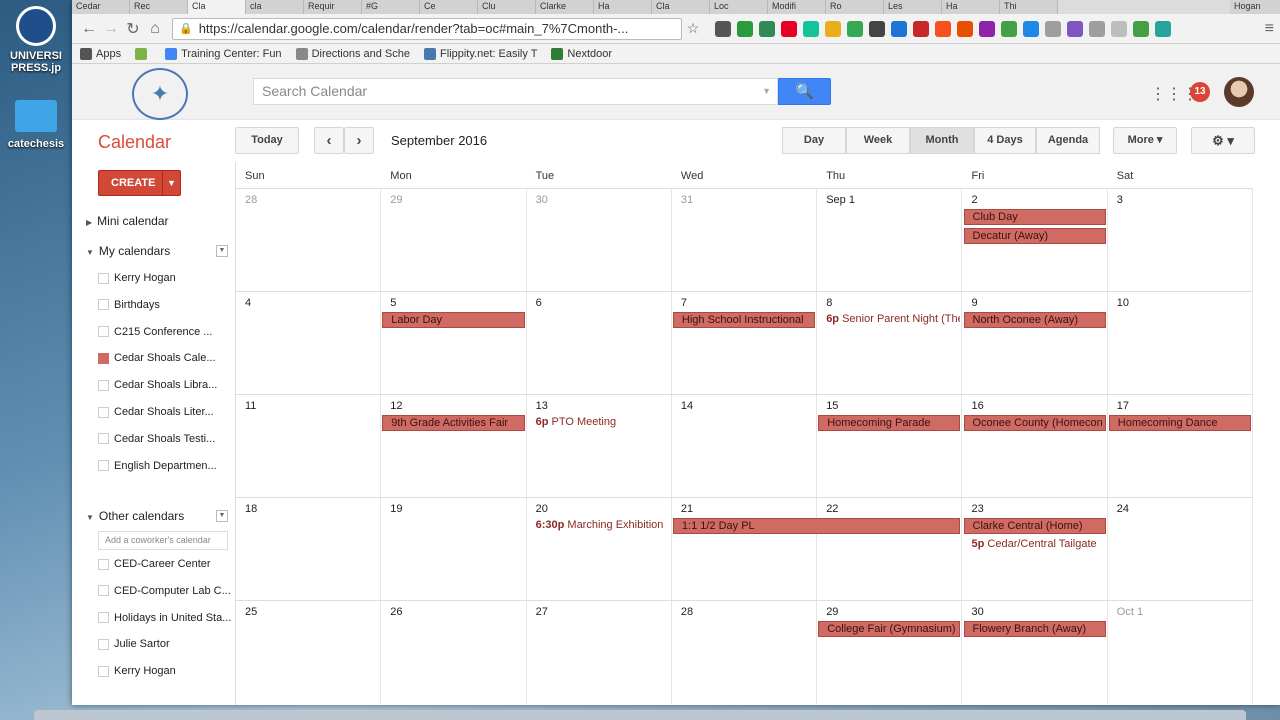 This screenshot has width=1280, height=720. Describe the element at coordinates (942, 140) in the screenshot. I see `view-button-month: Month` at that location.